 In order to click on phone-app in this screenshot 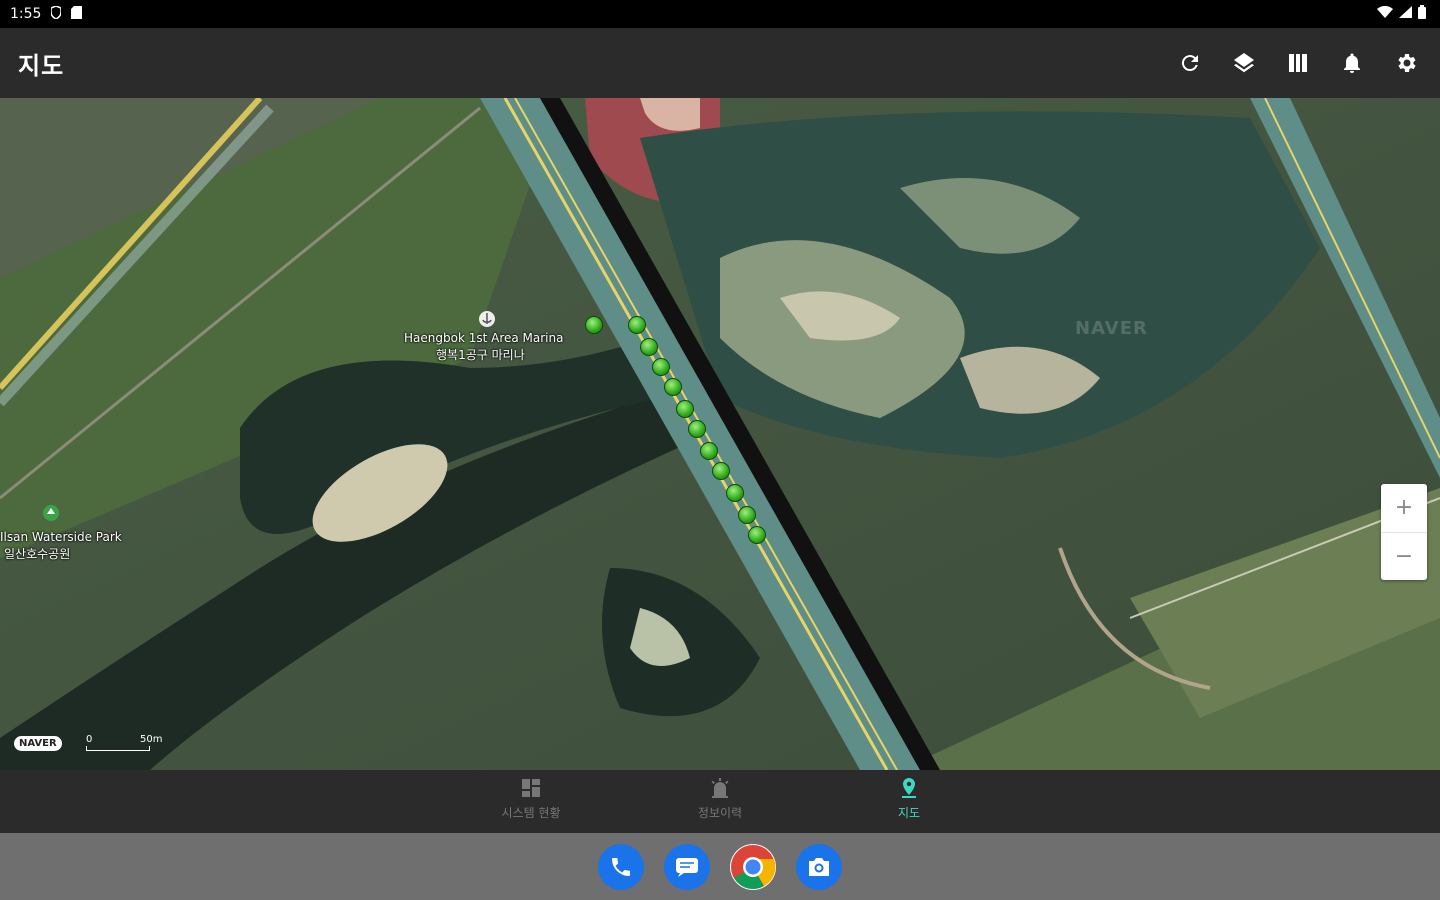, I will do `click(621, 866)`.